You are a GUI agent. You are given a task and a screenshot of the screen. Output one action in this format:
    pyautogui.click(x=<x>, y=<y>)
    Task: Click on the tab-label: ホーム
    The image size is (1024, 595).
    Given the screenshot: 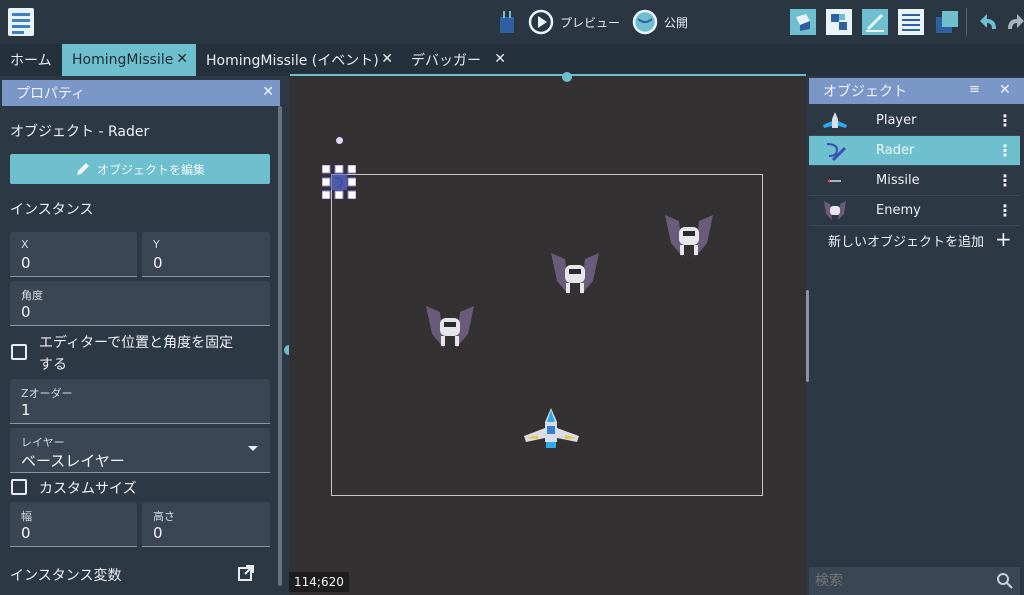 What is the action you would take?
    pyautogui.click(x=31, y=61)
    